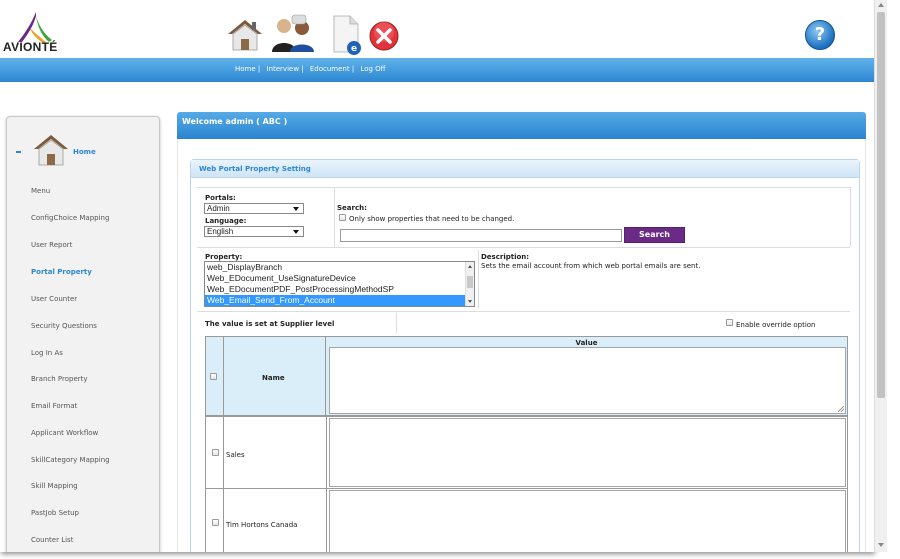 The height and width of the screenshot is (559, 900). What do you see at coordinates (339, 289) in the screenshot?
I see `property-option: Web_EDocumentPDF_PostProcessingMethodSP` at bounding box center [339, 289].